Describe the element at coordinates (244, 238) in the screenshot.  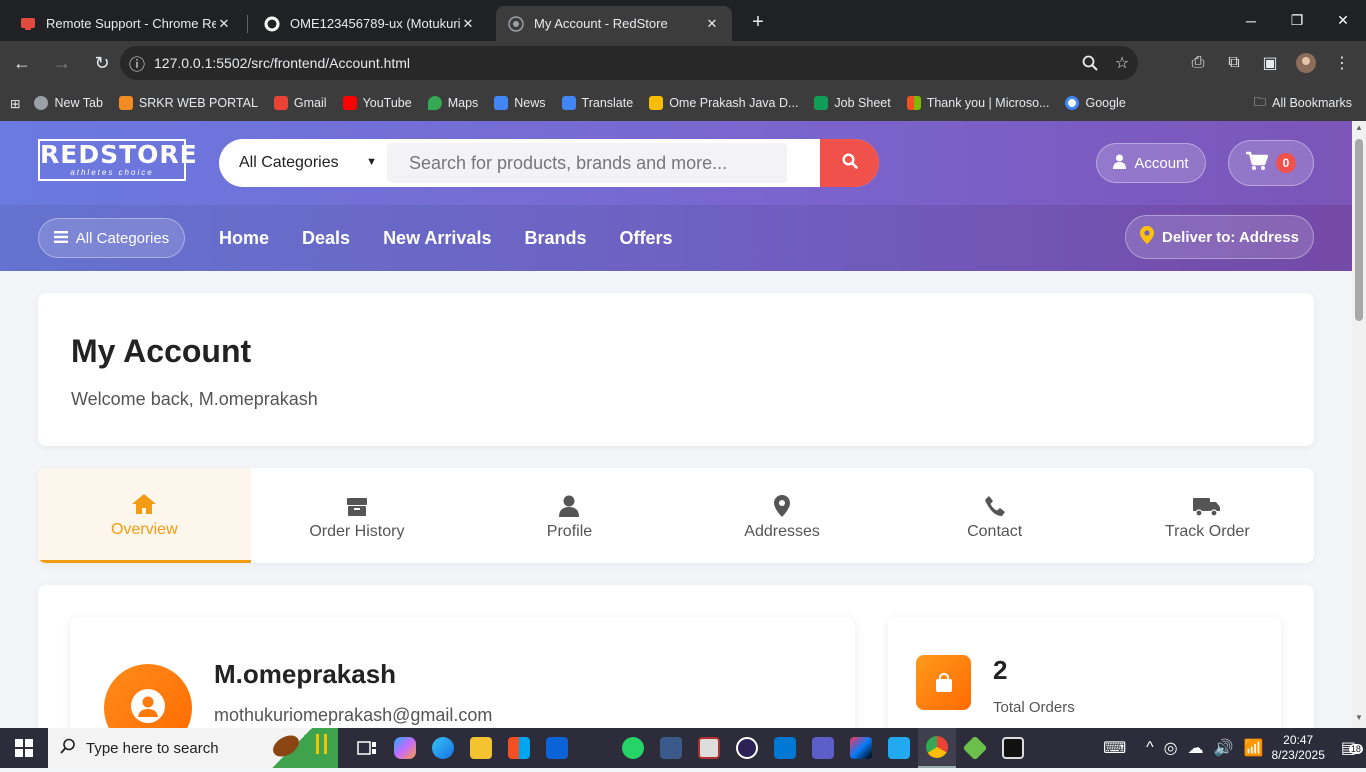
I see `nav-home: Home` at that location.